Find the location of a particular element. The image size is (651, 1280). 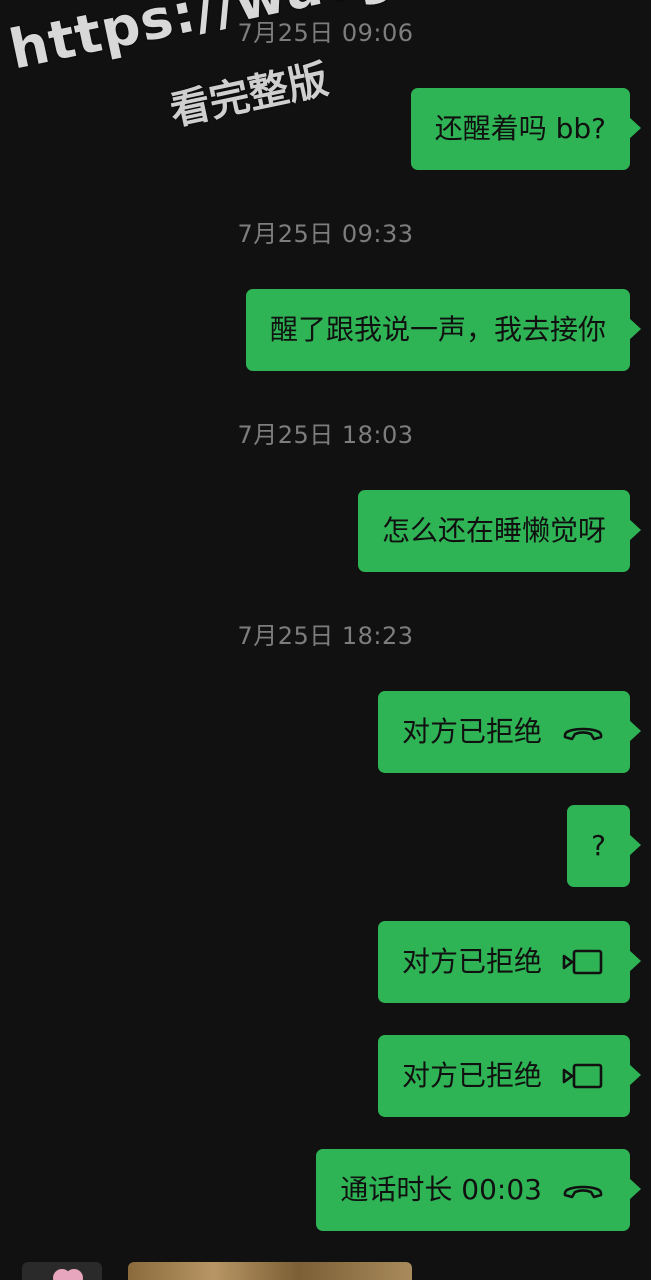

timestamp: 7月25日 09:33 is located at coordinates (325, 234).